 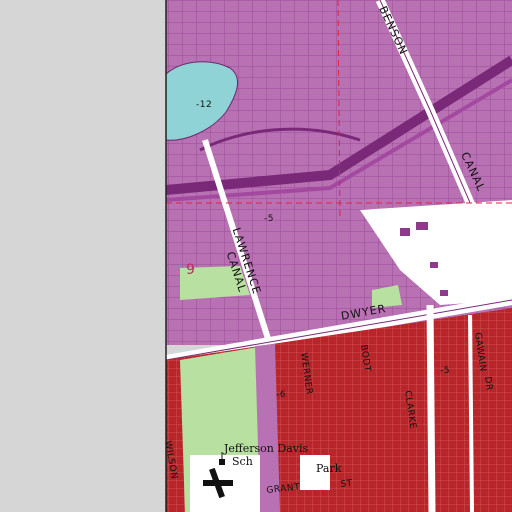 I want to click on school-name-label: Jefferson Davis, so click(x=266, y=448).